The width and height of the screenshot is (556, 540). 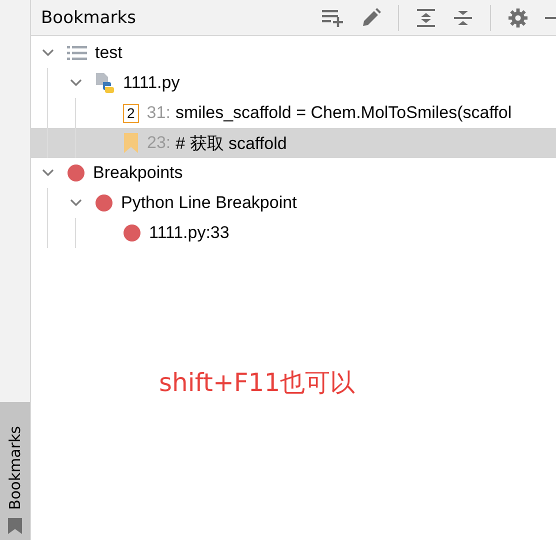 What do you see at coordinates (105, 83) in the screenshot?
I see `python-file-icon` at bounding box center [105, 83].